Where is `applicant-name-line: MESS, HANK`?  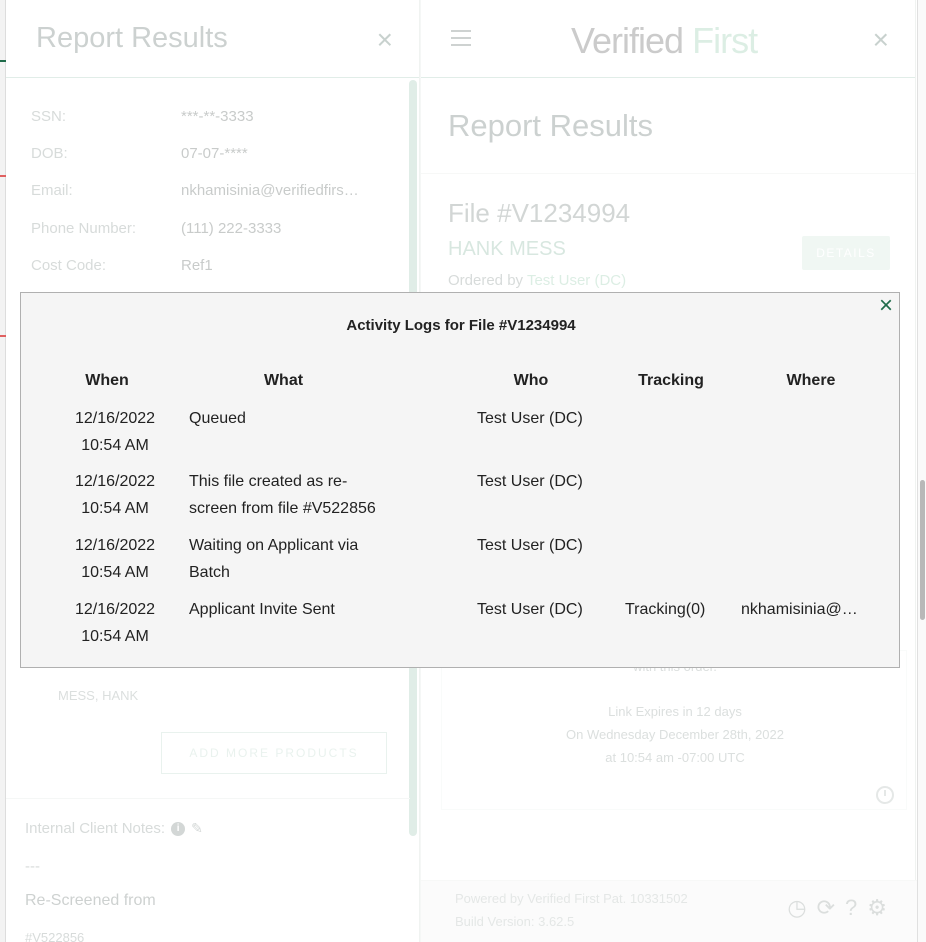 applicant-name-line: MESS, HANK is located at coordinates (98, 695).